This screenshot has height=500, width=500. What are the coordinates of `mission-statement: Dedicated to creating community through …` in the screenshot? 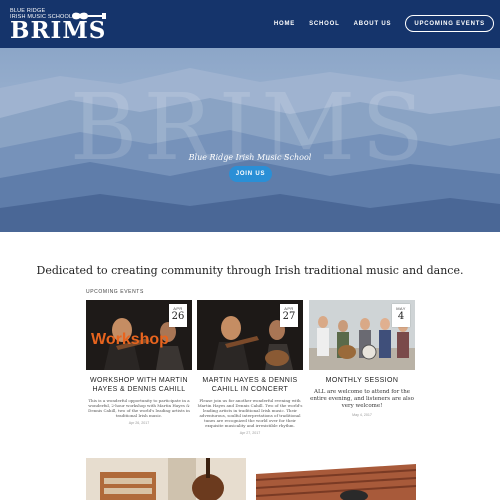 It's located at (250, 270).